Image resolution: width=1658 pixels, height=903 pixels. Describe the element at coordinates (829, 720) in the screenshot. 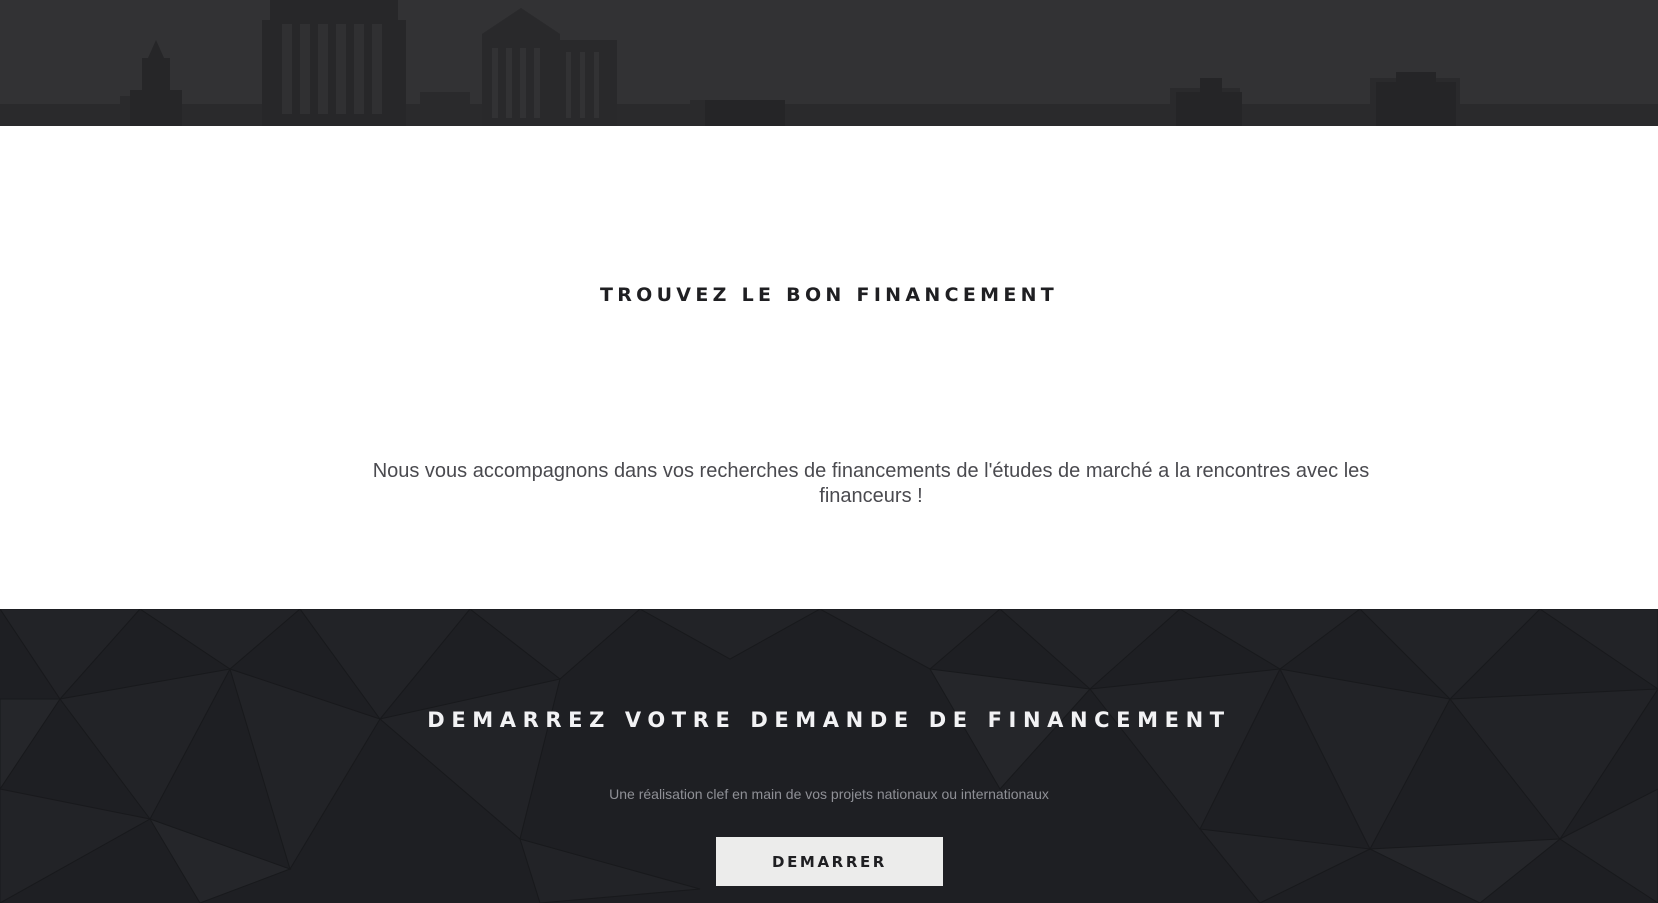

I see `cta-title: DEMARREZ VOTRE DEMANDE DE FINANCEMENT` at that location.